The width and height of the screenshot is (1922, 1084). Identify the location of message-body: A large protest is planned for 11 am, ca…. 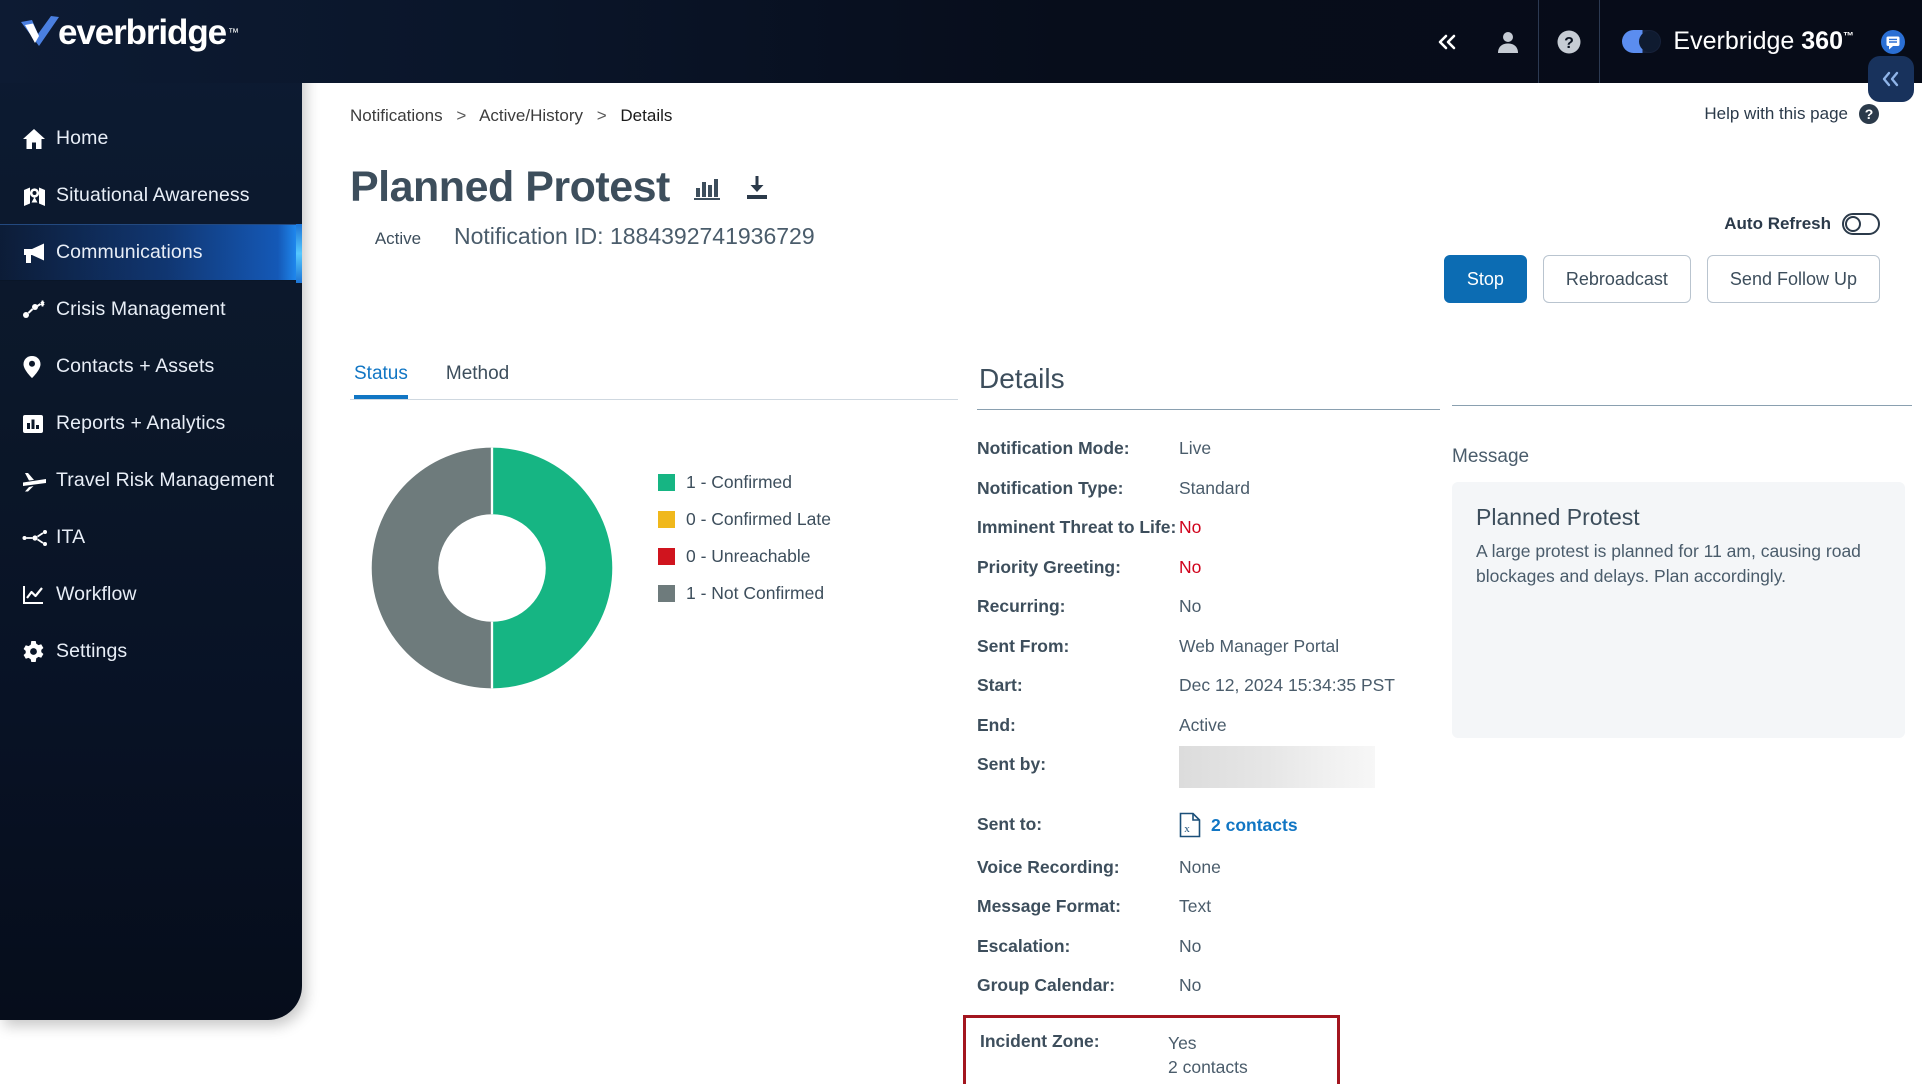
(1668, 563).